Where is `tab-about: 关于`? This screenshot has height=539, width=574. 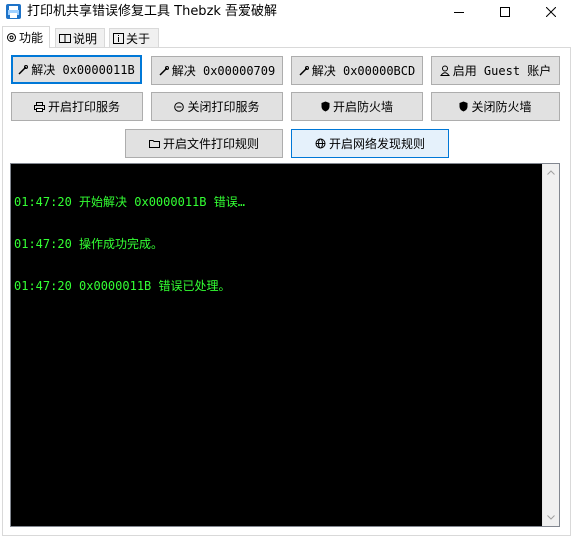
tab-about: 关于 is located at coordinates (134, 37).